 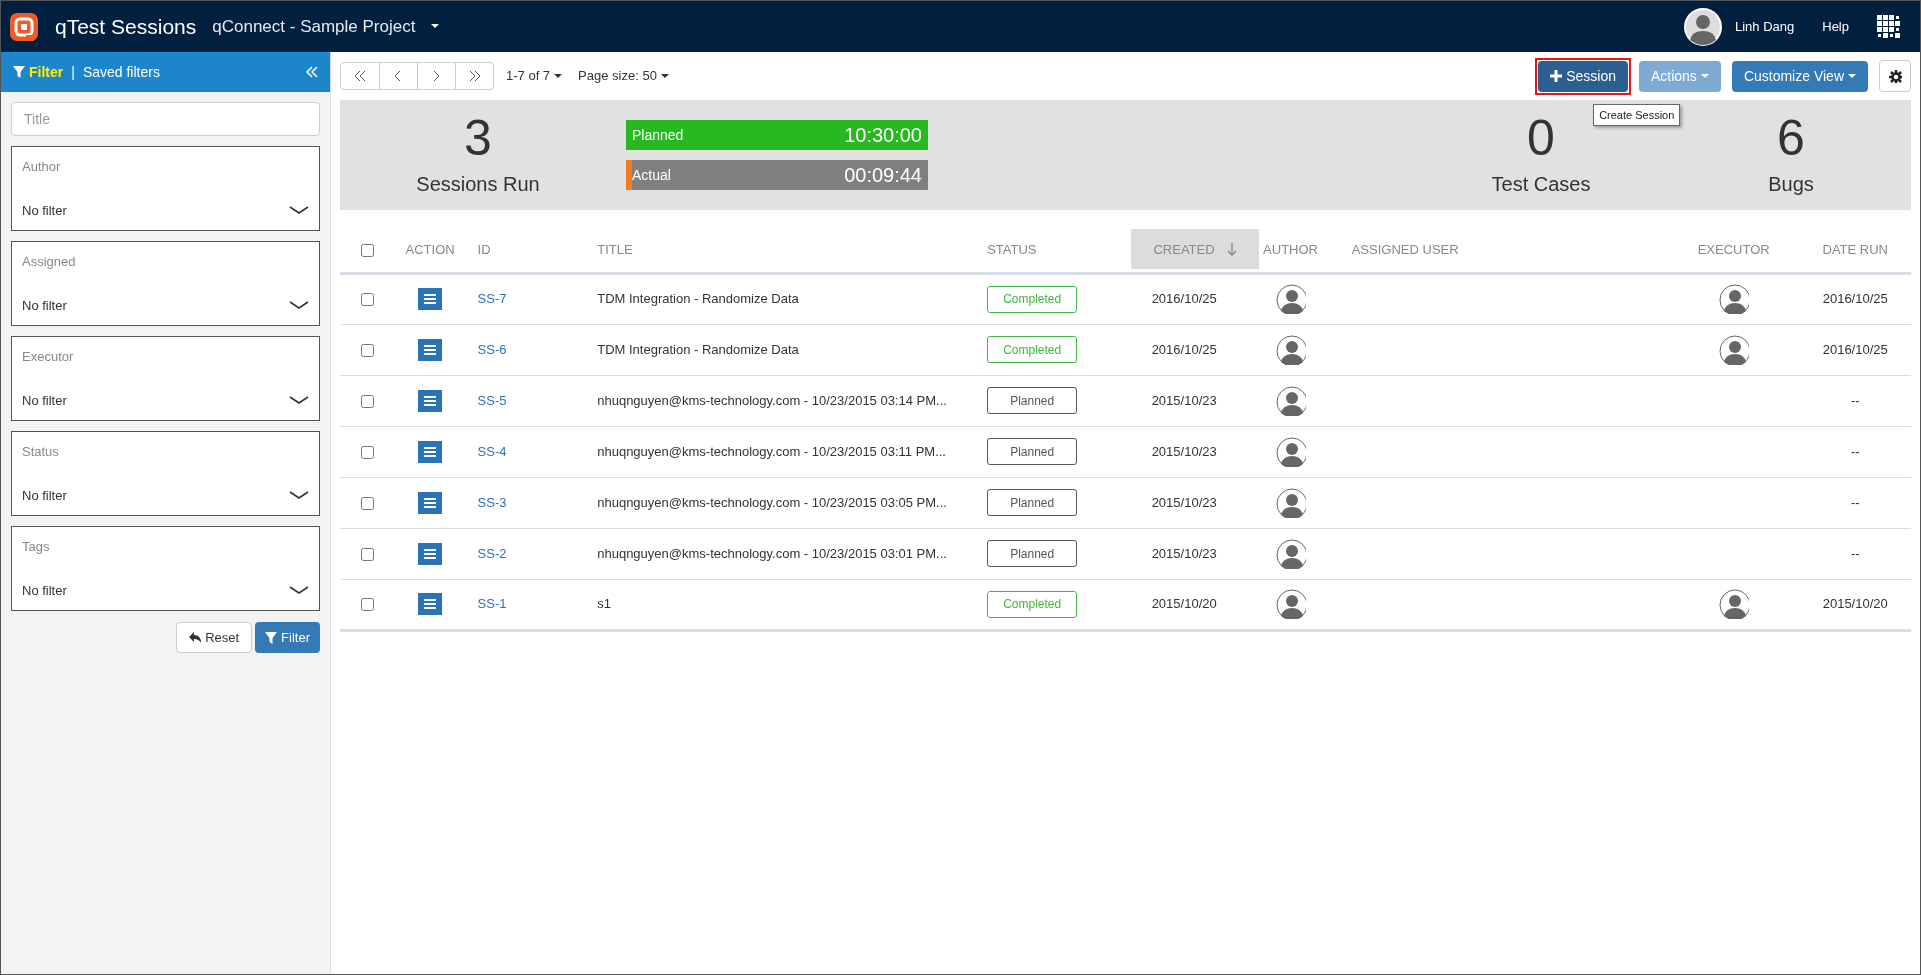 I want to click on test-cases-label: Test Cases, so click(x=1541, y=184).